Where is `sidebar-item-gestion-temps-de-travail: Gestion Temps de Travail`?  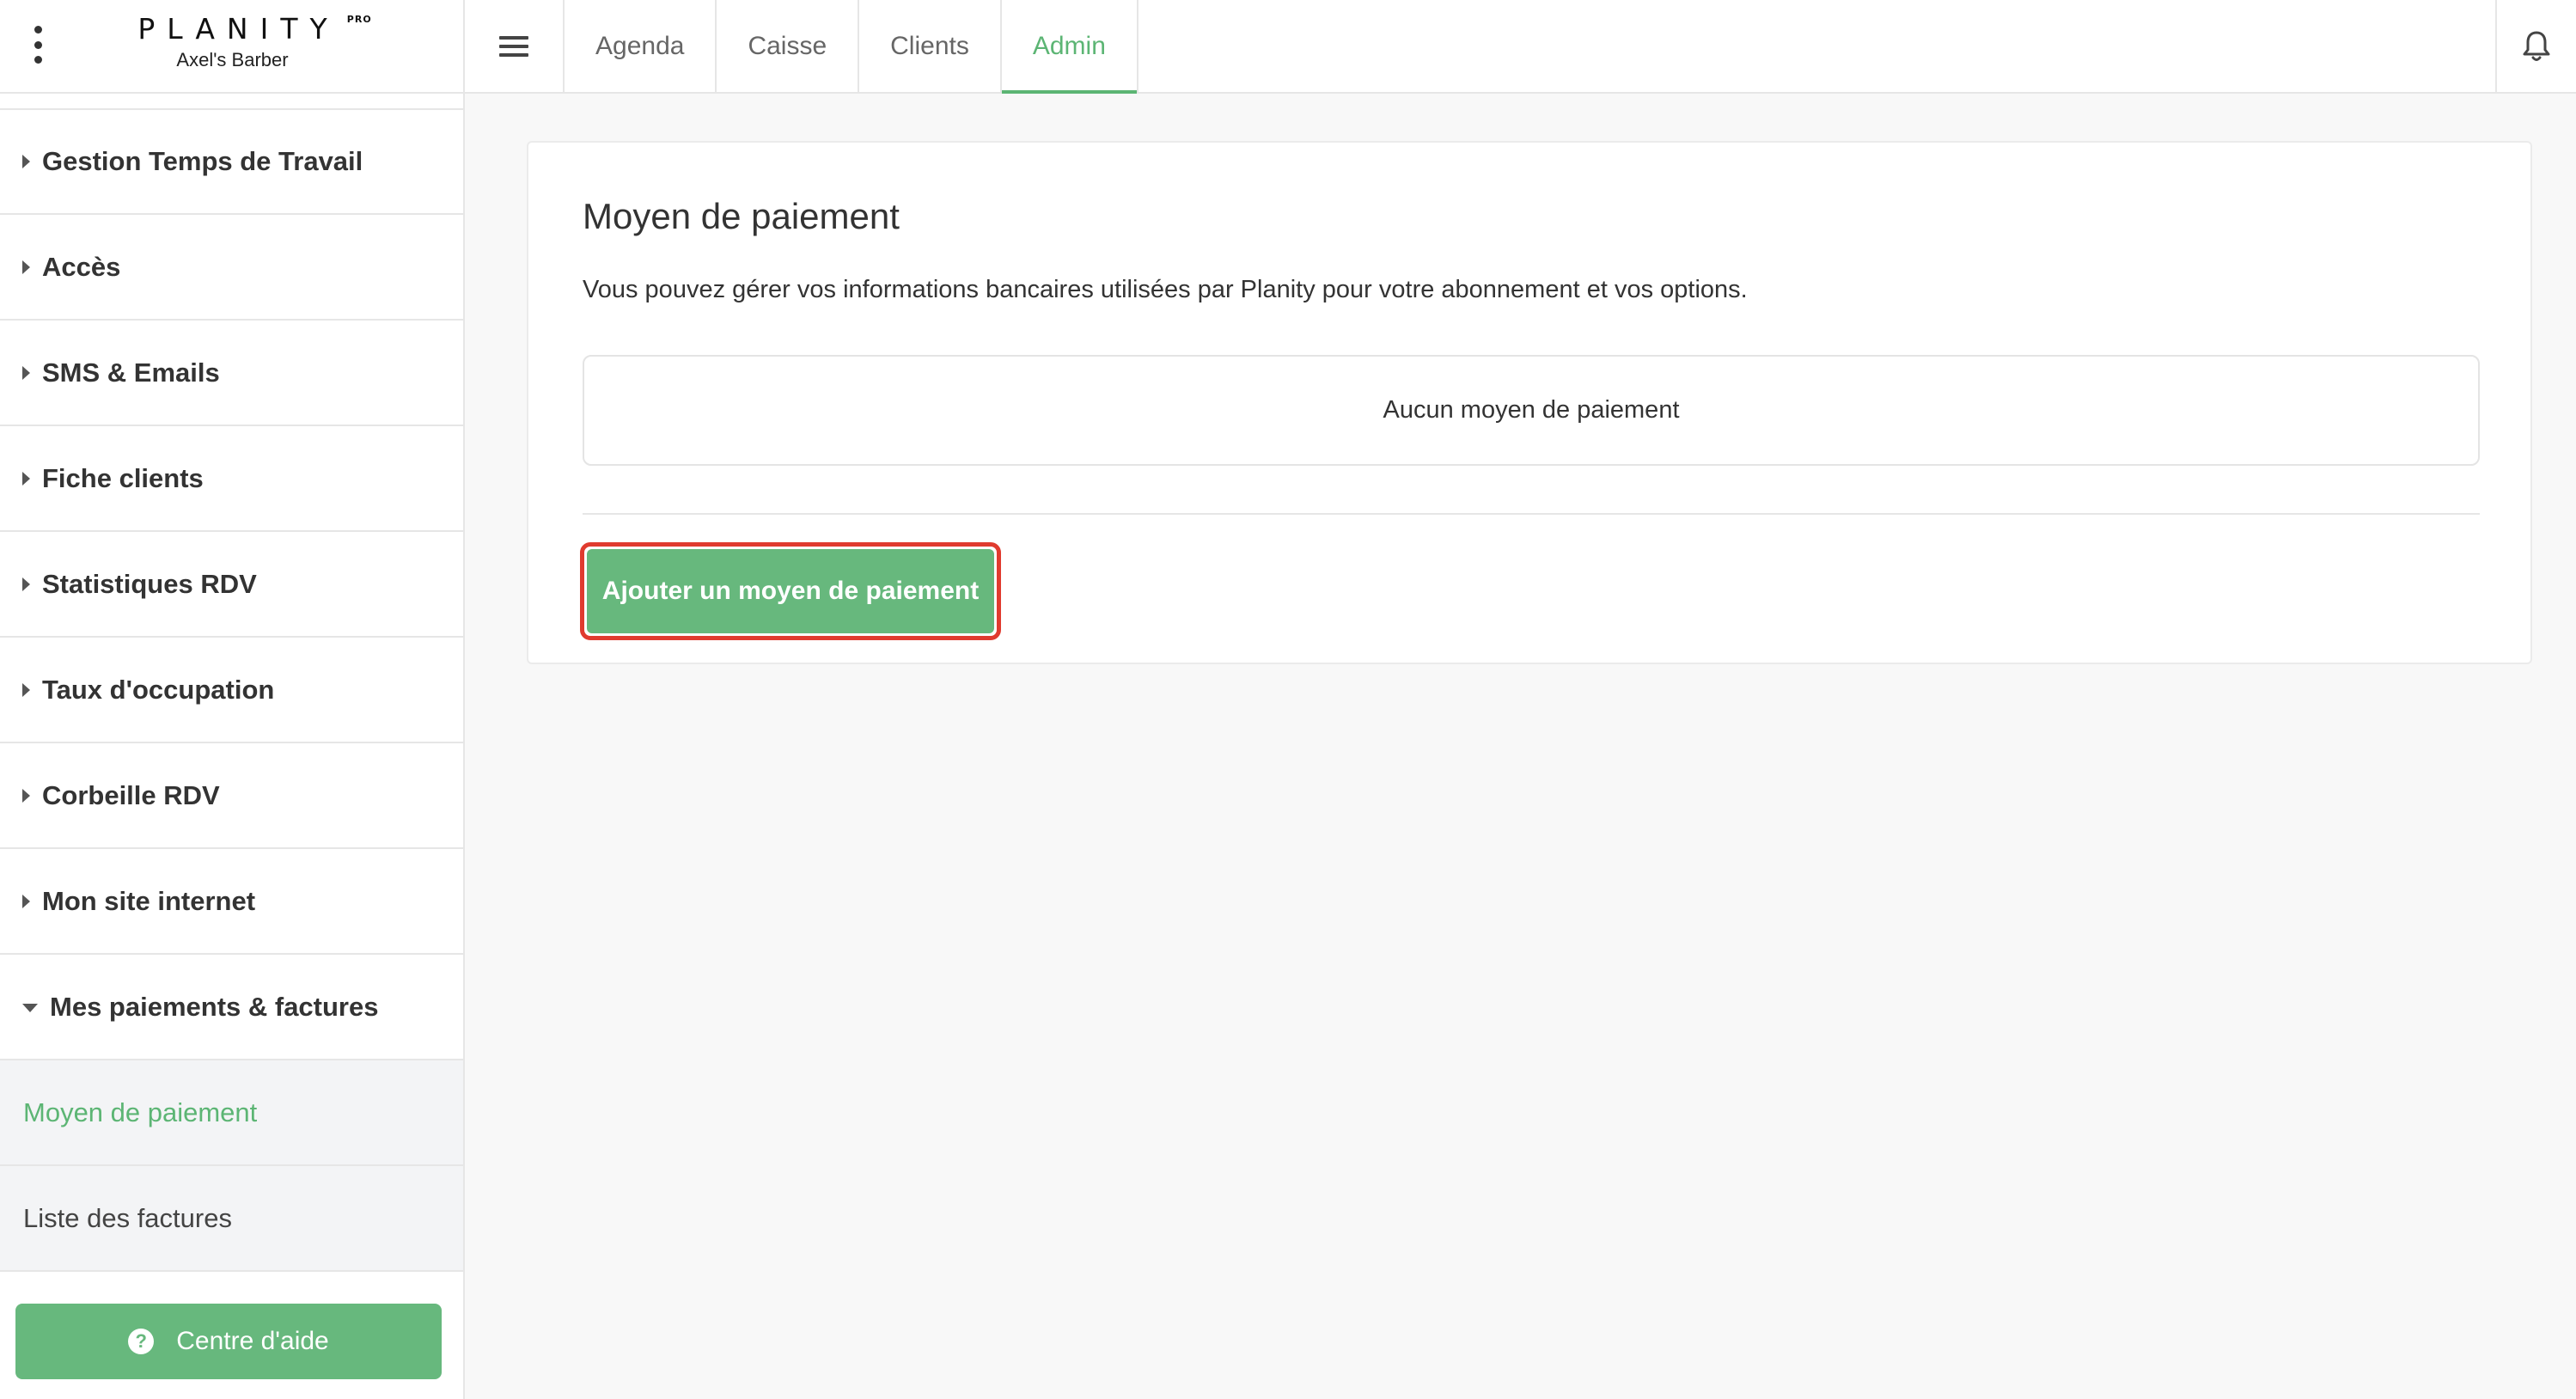
sidebar-item-gestion-temps-de-travail: Gestion Temps de Travail is located at coordinates (231, 161).